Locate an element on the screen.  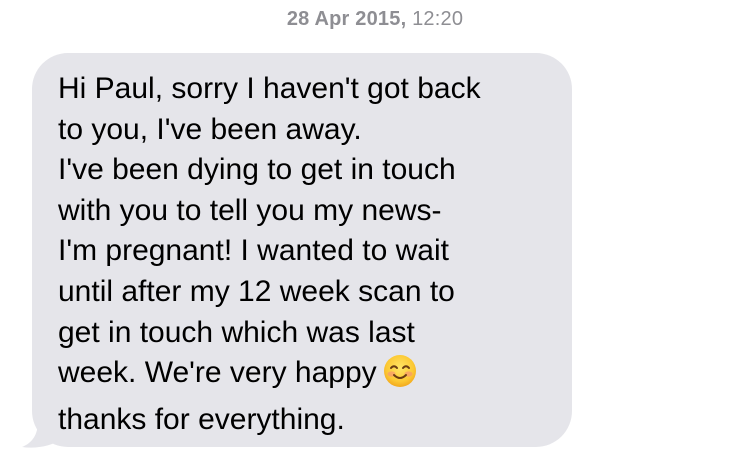
timestamp-date: 28 Apr 2015, is located at coordinates (346, 19).